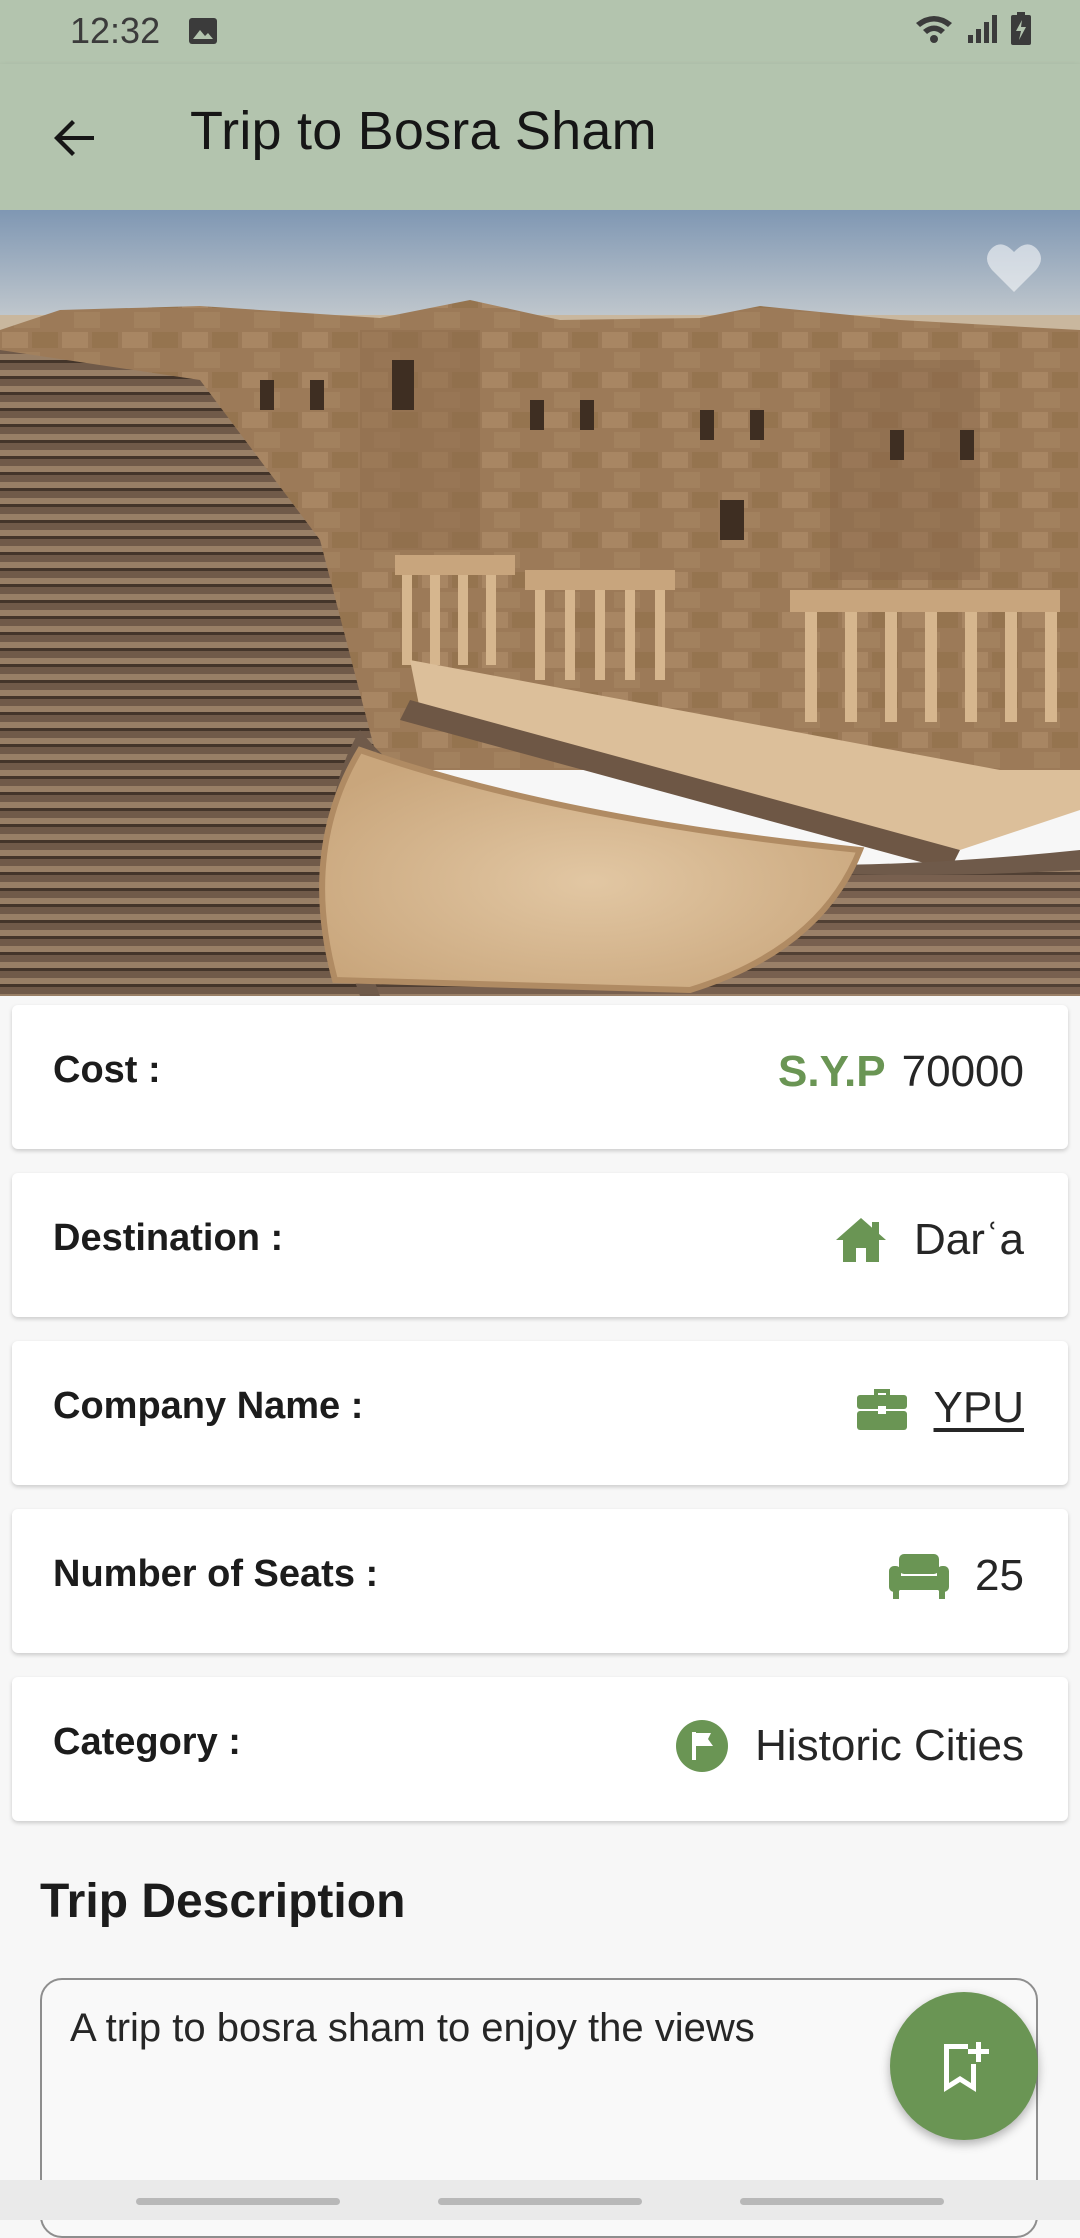 The image size is (1080, 2238). I want to click on briefcase-icon, so click(881, 1409).